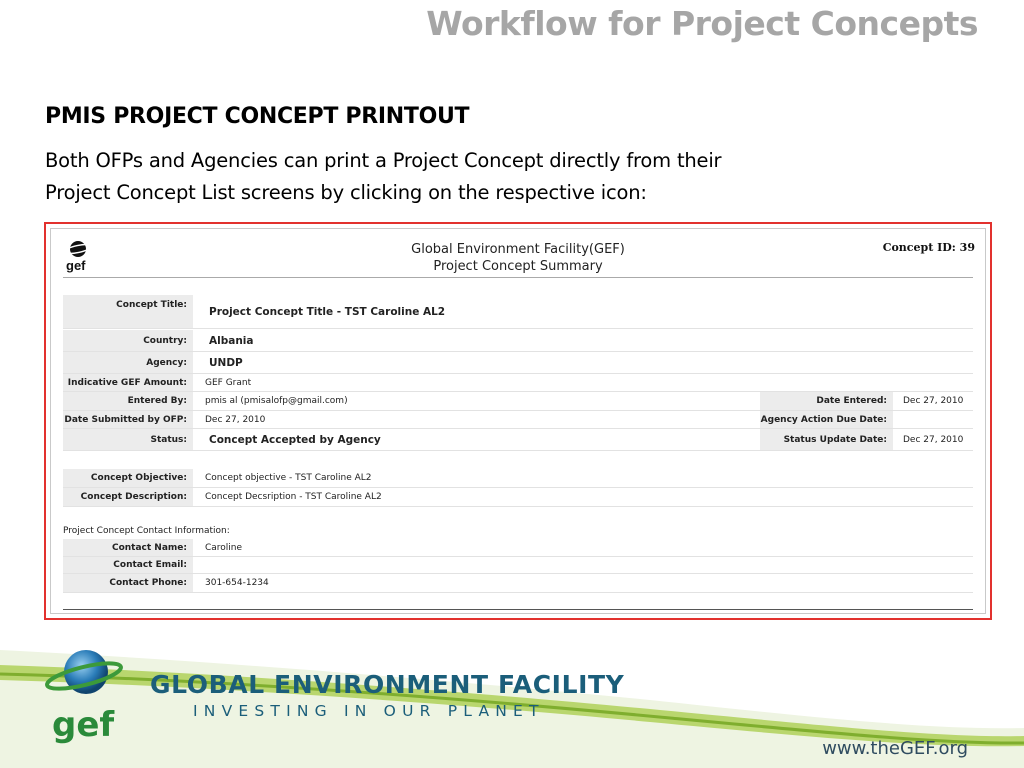  What do you see at coordinates (128, 497) in the screenshot?
I see `description-label: Concept Description:` at bounding box center [128, 497].